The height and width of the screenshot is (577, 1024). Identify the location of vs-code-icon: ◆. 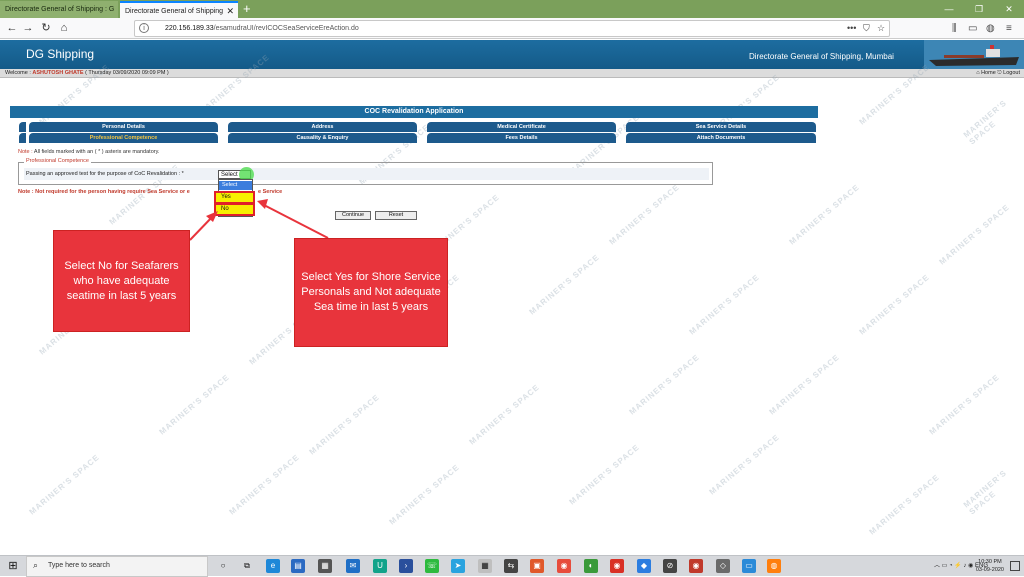
(644, 566).